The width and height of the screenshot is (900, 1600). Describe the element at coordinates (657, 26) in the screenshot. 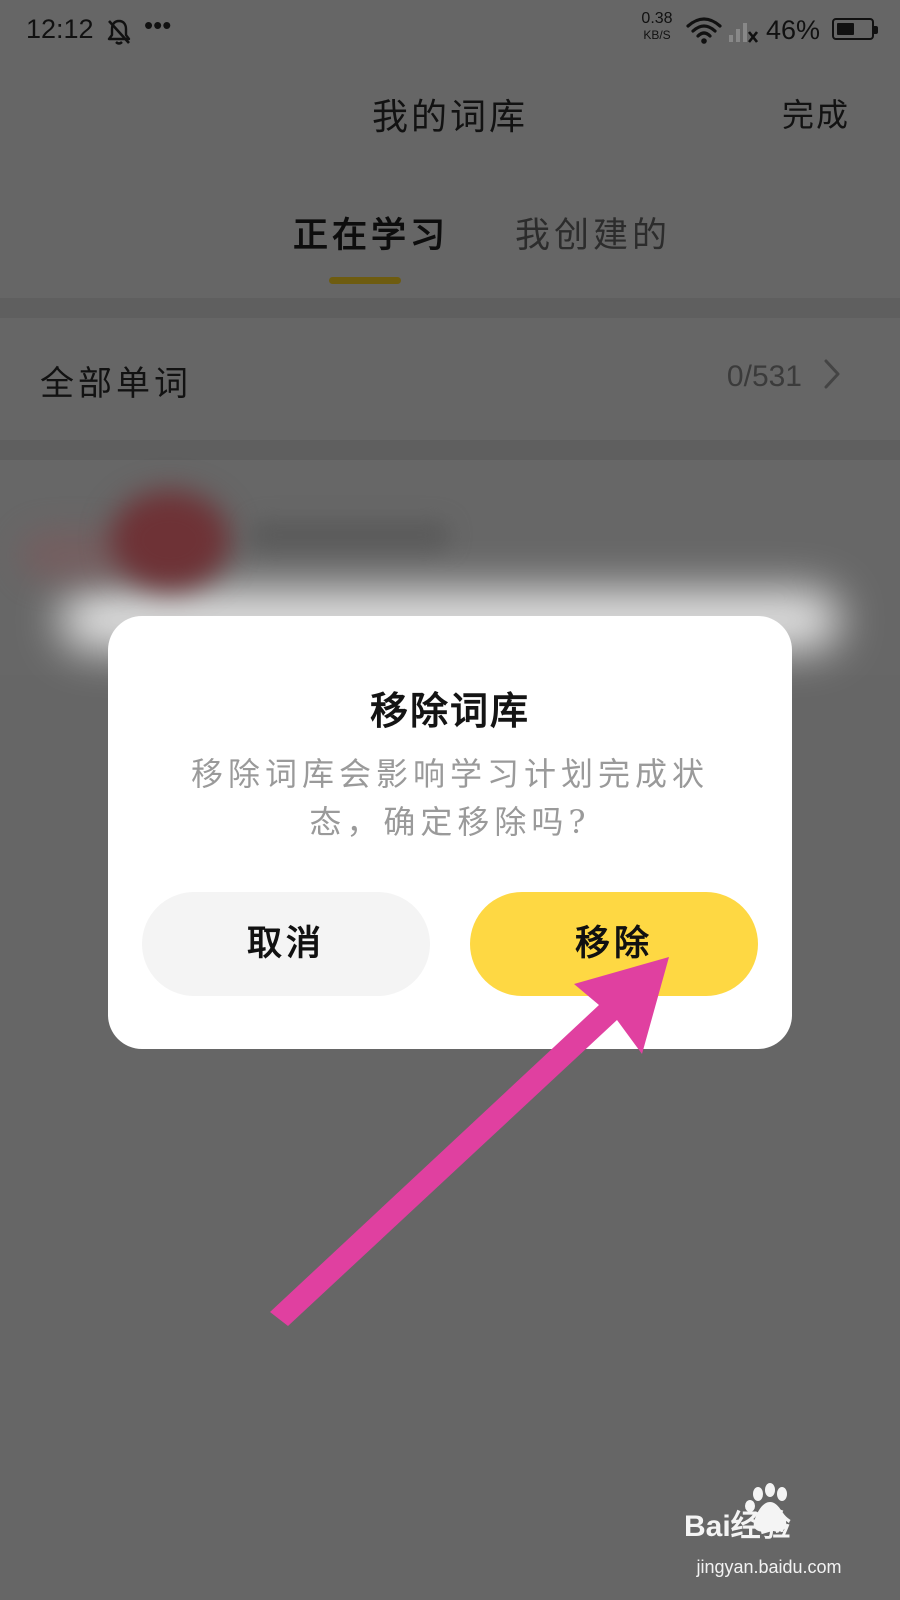

I see `network-speed: 0.38 KB/S` at that location.